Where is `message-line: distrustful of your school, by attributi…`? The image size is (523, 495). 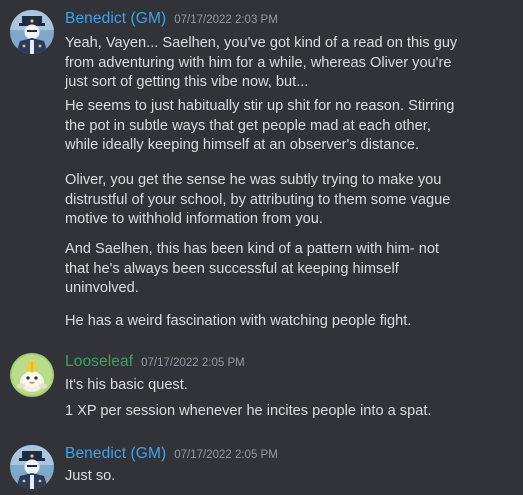
message-line: distrustful of your school, by attributi… is located at coordinates (258, 199).